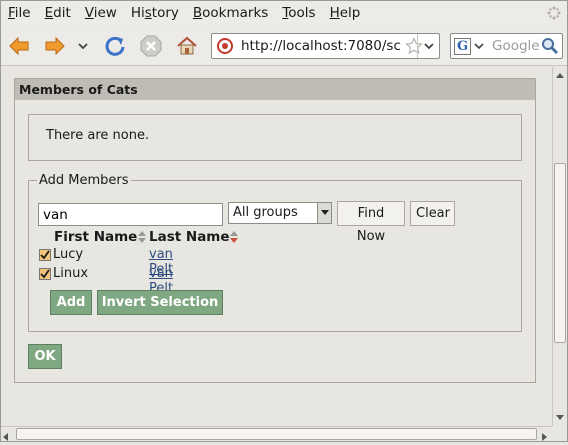 The width and height of the screenshot is (568, 445). Describe the element at coordinates (516, 46) in the screenshot. I see `search-placeholder: Google` at that location.